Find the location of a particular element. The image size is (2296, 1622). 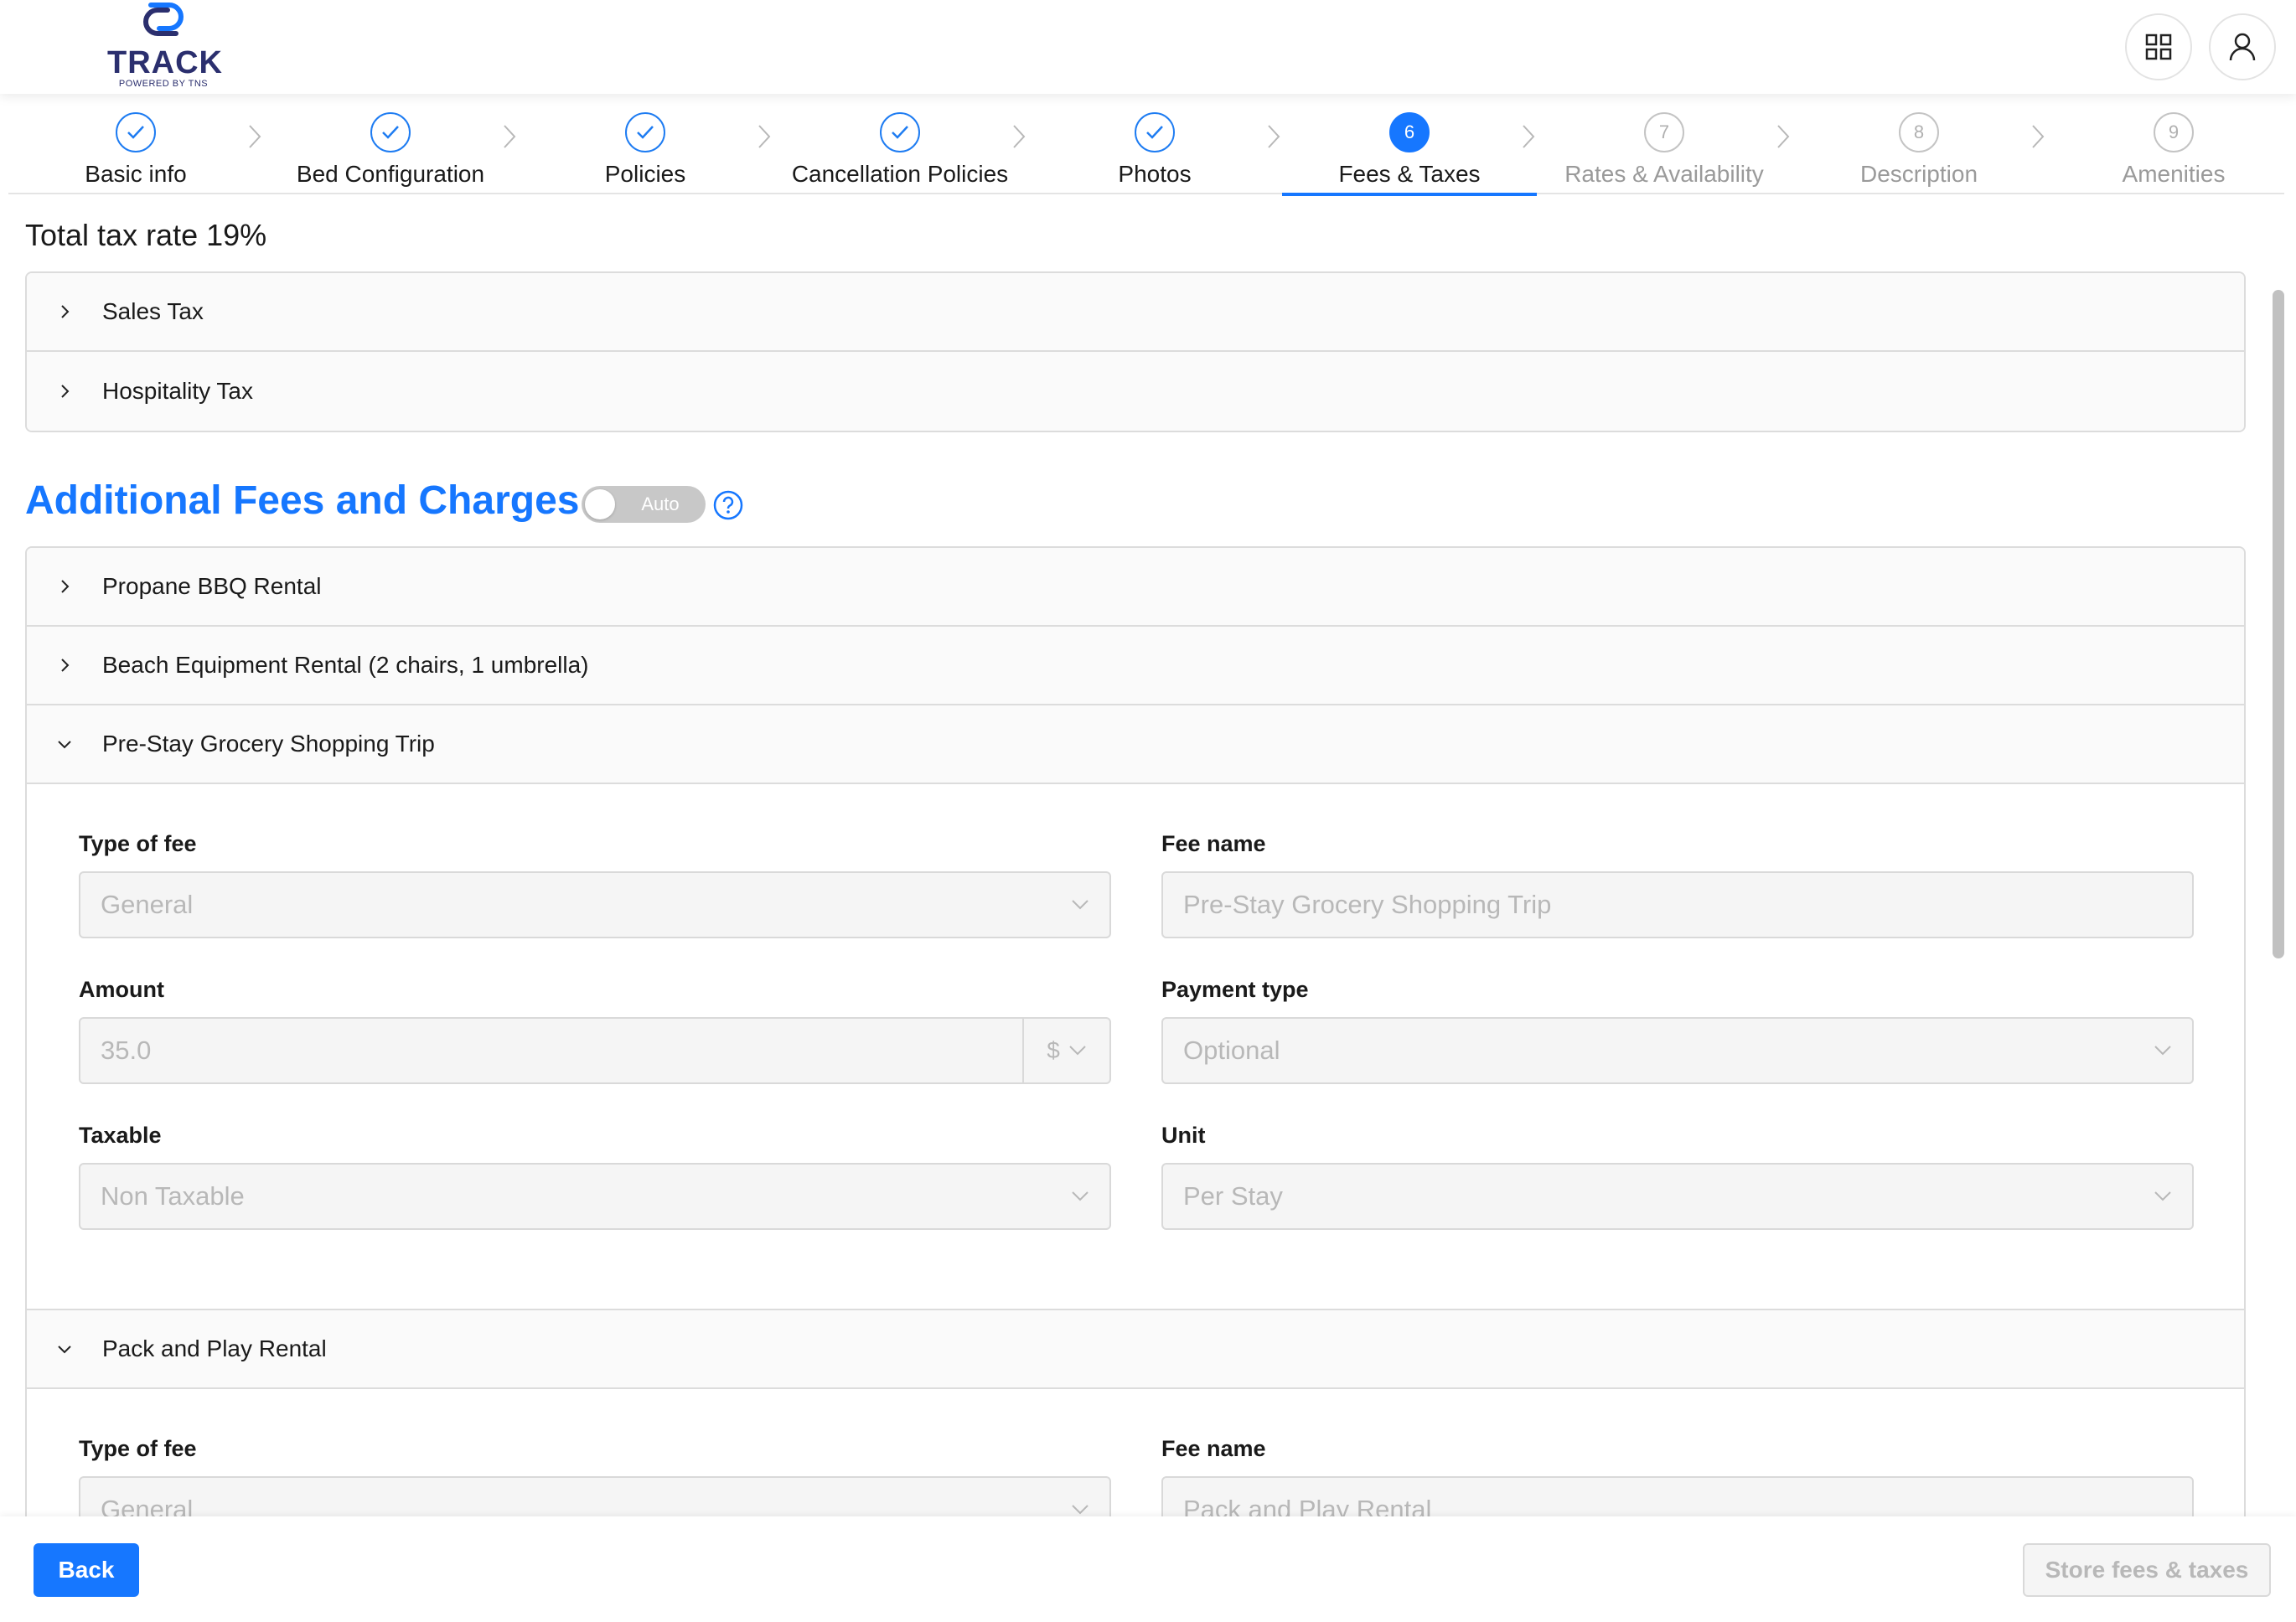

panel-title: Sales Tax is located at coordinates (153, 311).